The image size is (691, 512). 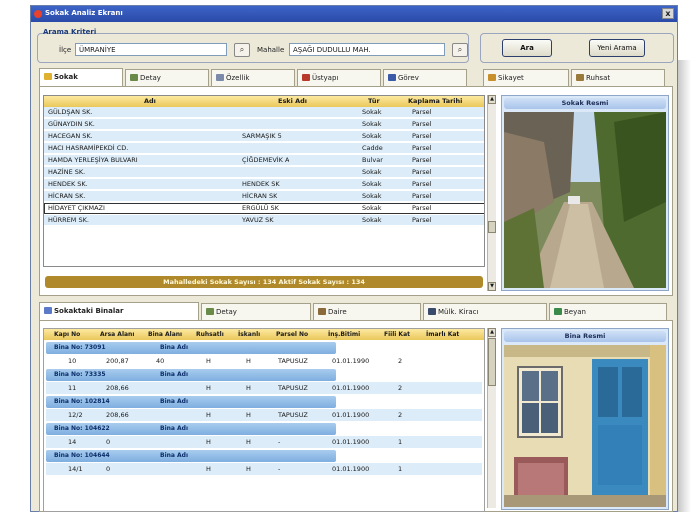 What do you see at coordinates (38, 14) in the screenshot?
I see `app-icon` at bounding box center [38, 14].